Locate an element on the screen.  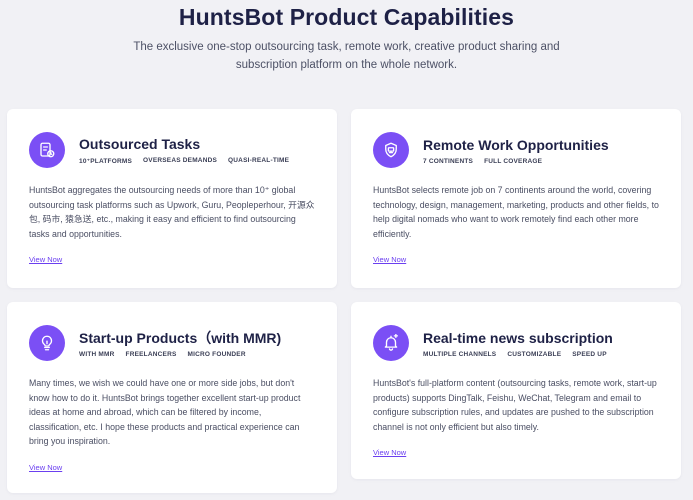
tag: QUASI-REAL-TIME is located at coordinates (259, 160).